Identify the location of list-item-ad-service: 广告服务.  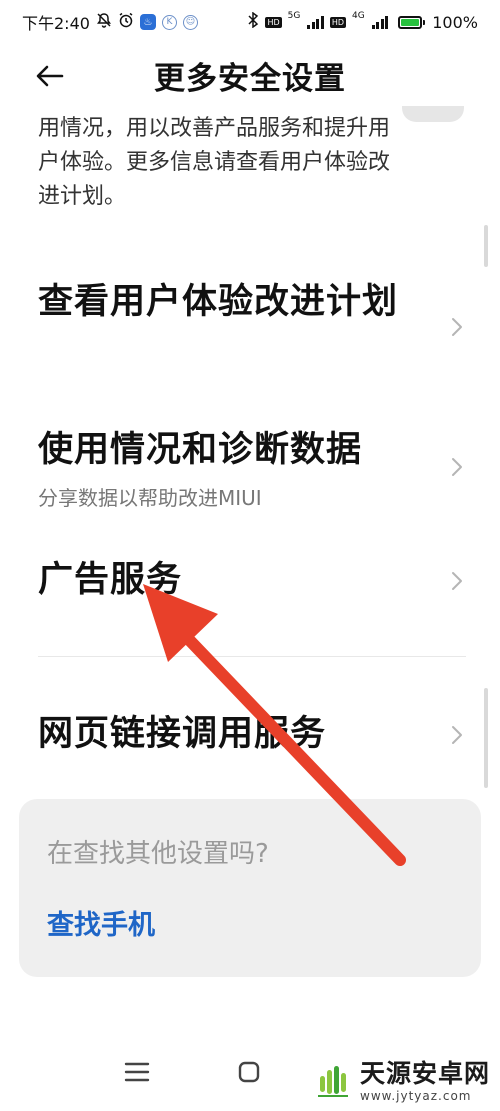
(250, 582).